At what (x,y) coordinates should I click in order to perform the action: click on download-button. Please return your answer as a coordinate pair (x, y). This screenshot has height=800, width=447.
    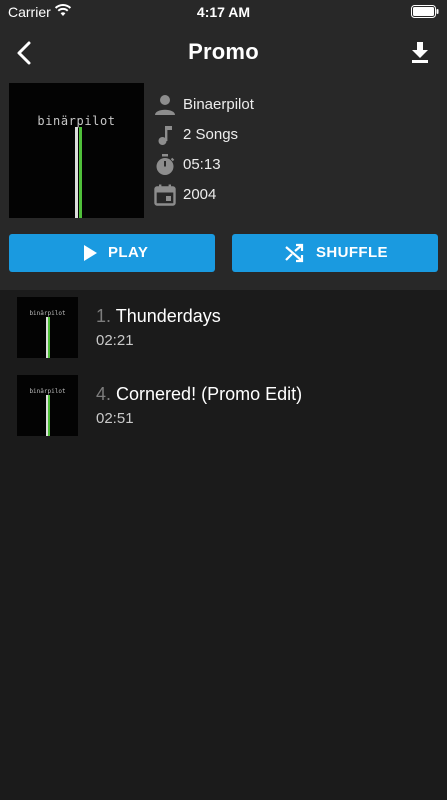
    Looking at the image, I should click on (420, 52).